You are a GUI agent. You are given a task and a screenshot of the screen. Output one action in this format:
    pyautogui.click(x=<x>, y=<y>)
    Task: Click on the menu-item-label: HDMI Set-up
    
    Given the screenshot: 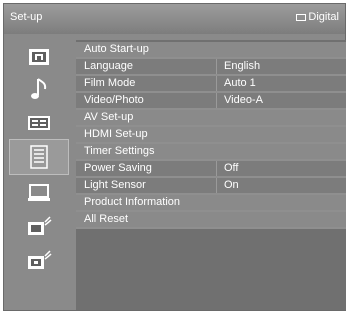 What is the action you would take?
    pyautogui.click(x=116, y=134)
    